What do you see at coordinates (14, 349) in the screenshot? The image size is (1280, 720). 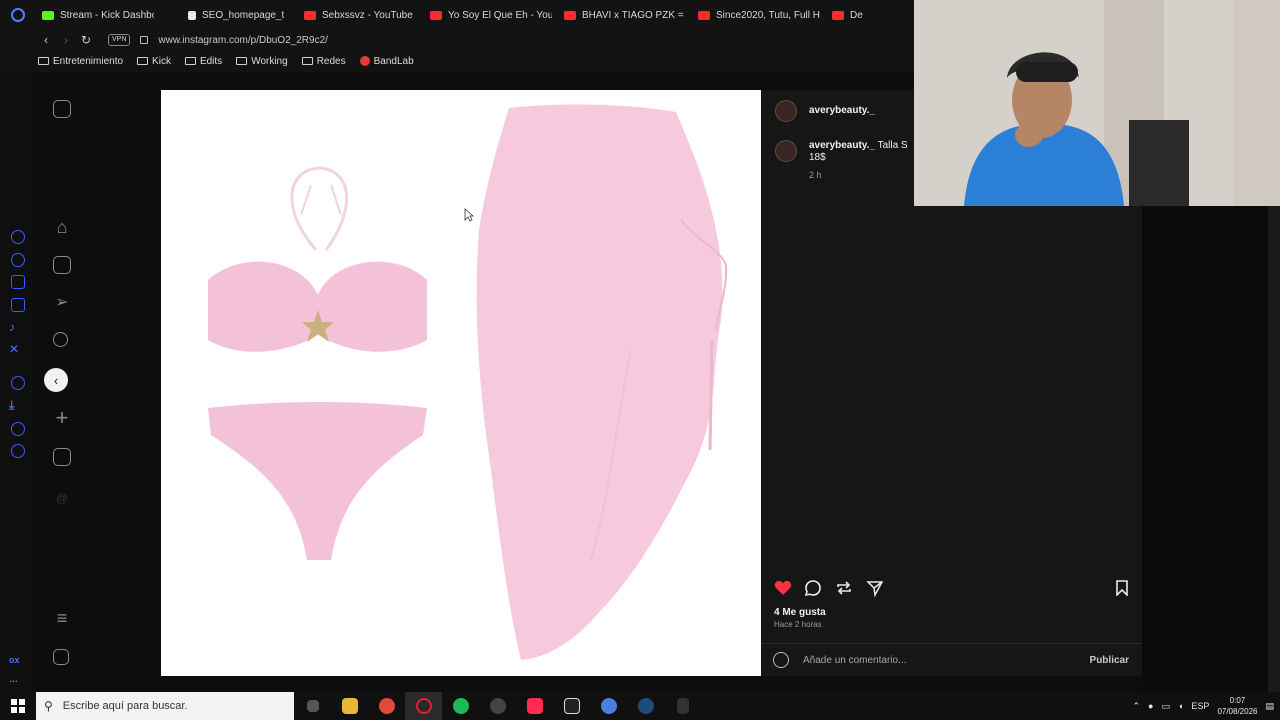 I see `x-twitter-icon: ✕` at bounding box center [14, 349].